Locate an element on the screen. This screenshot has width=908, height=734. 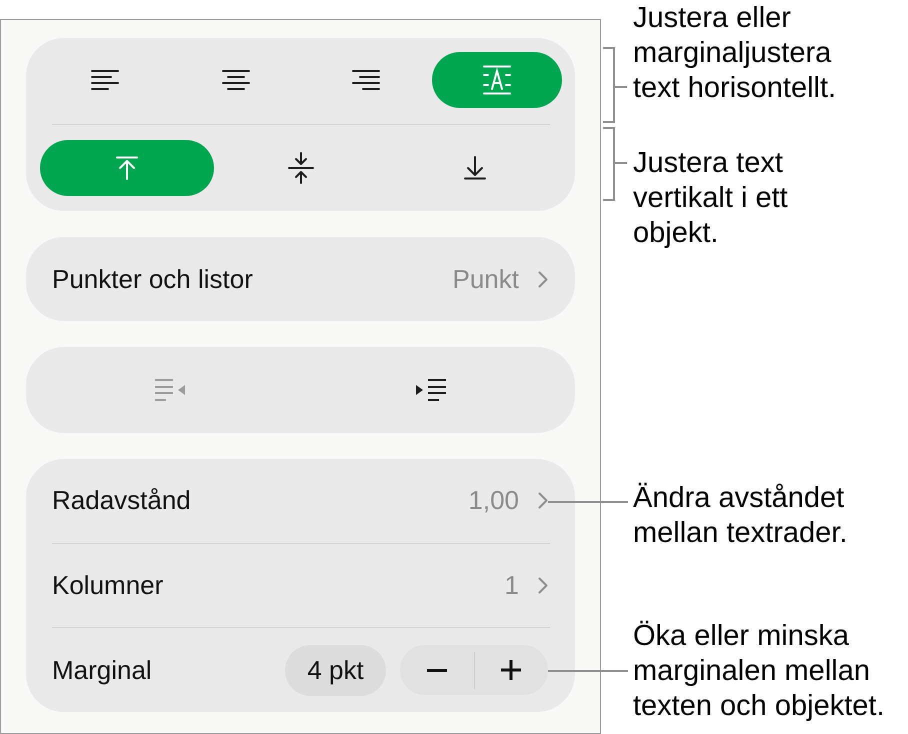
align-center-icon is located at coordinates (236, 80).